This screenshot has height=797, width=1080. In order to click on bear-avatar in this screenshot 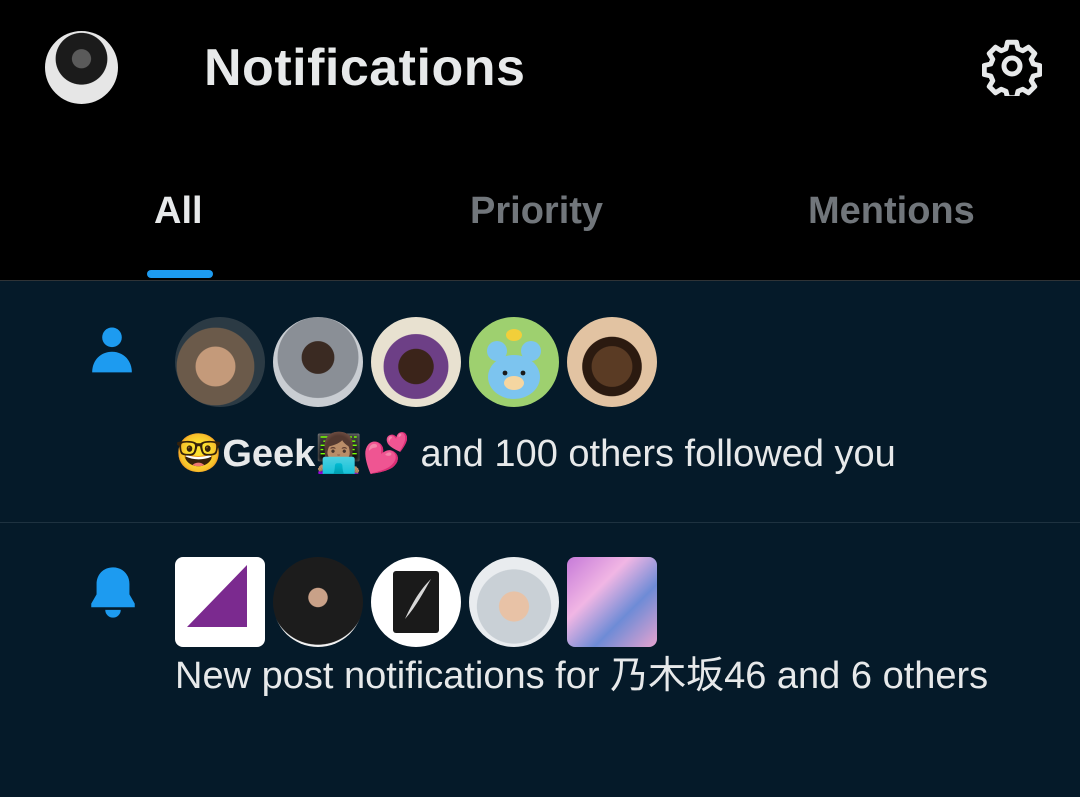, I will do `click(514, 362)`.